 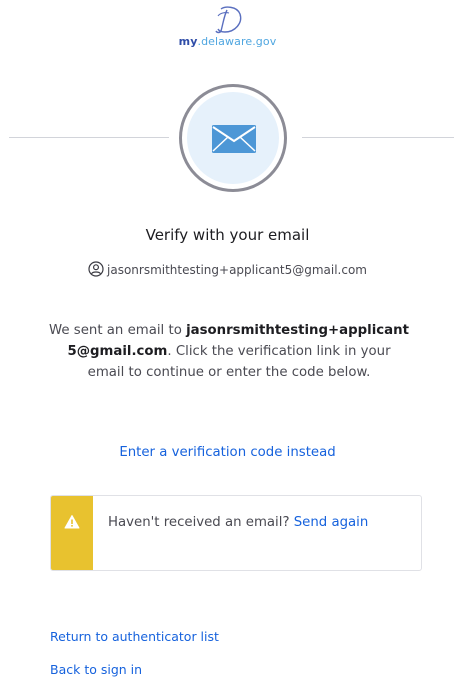 I want to click on logo-my: my, so click(x=188, y=41).